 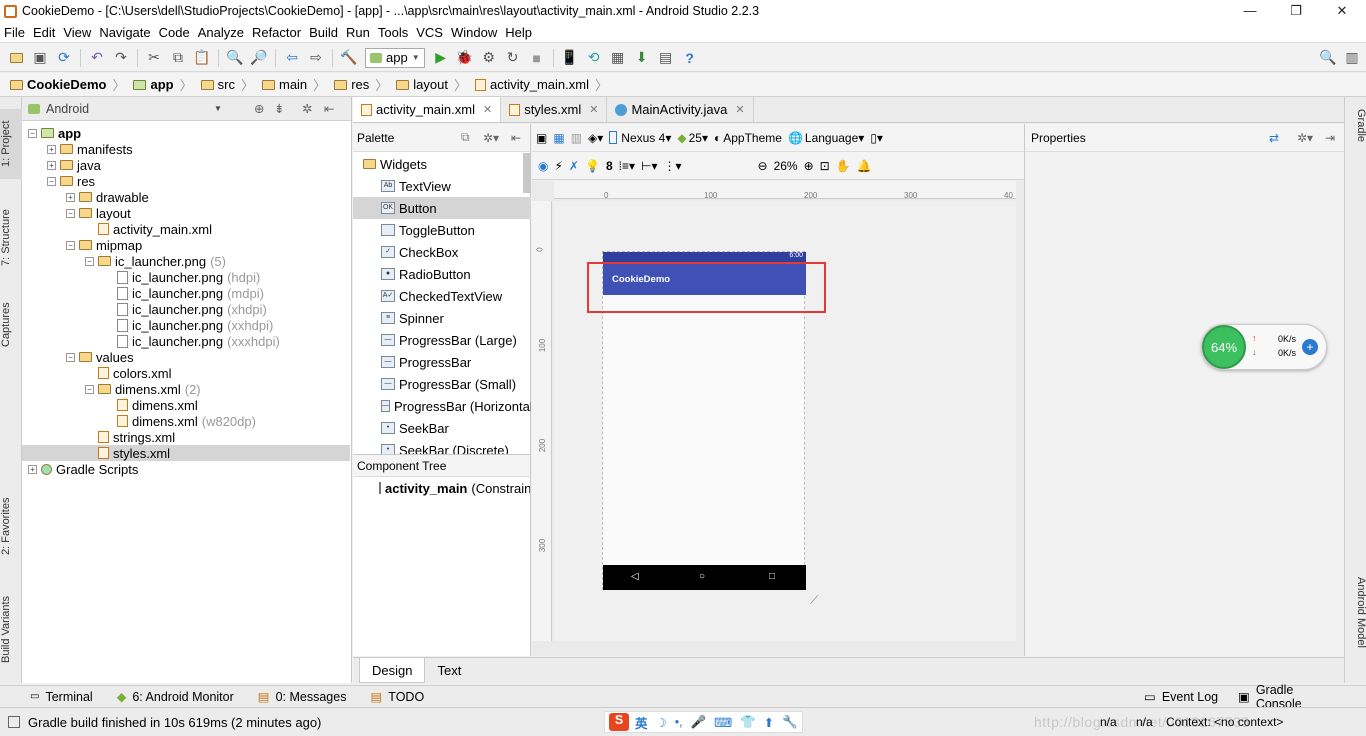 I want to click on crumb-layout: layout 〉, so click(x=431, y=85).